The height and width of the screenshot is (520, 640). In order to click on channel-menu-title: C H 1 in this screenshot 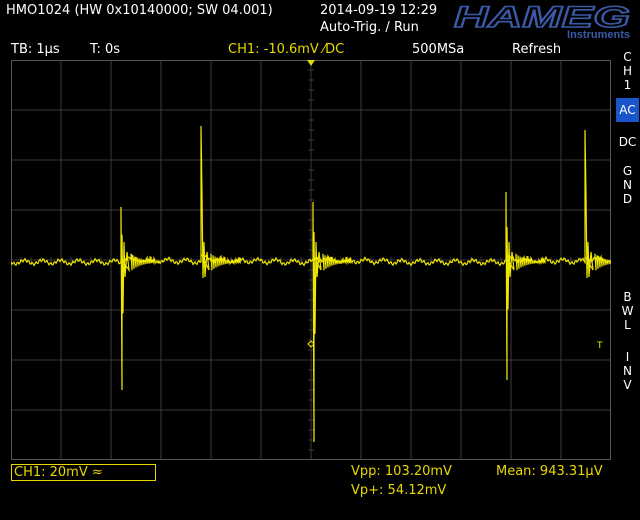, I will do `click(627, 71)`.